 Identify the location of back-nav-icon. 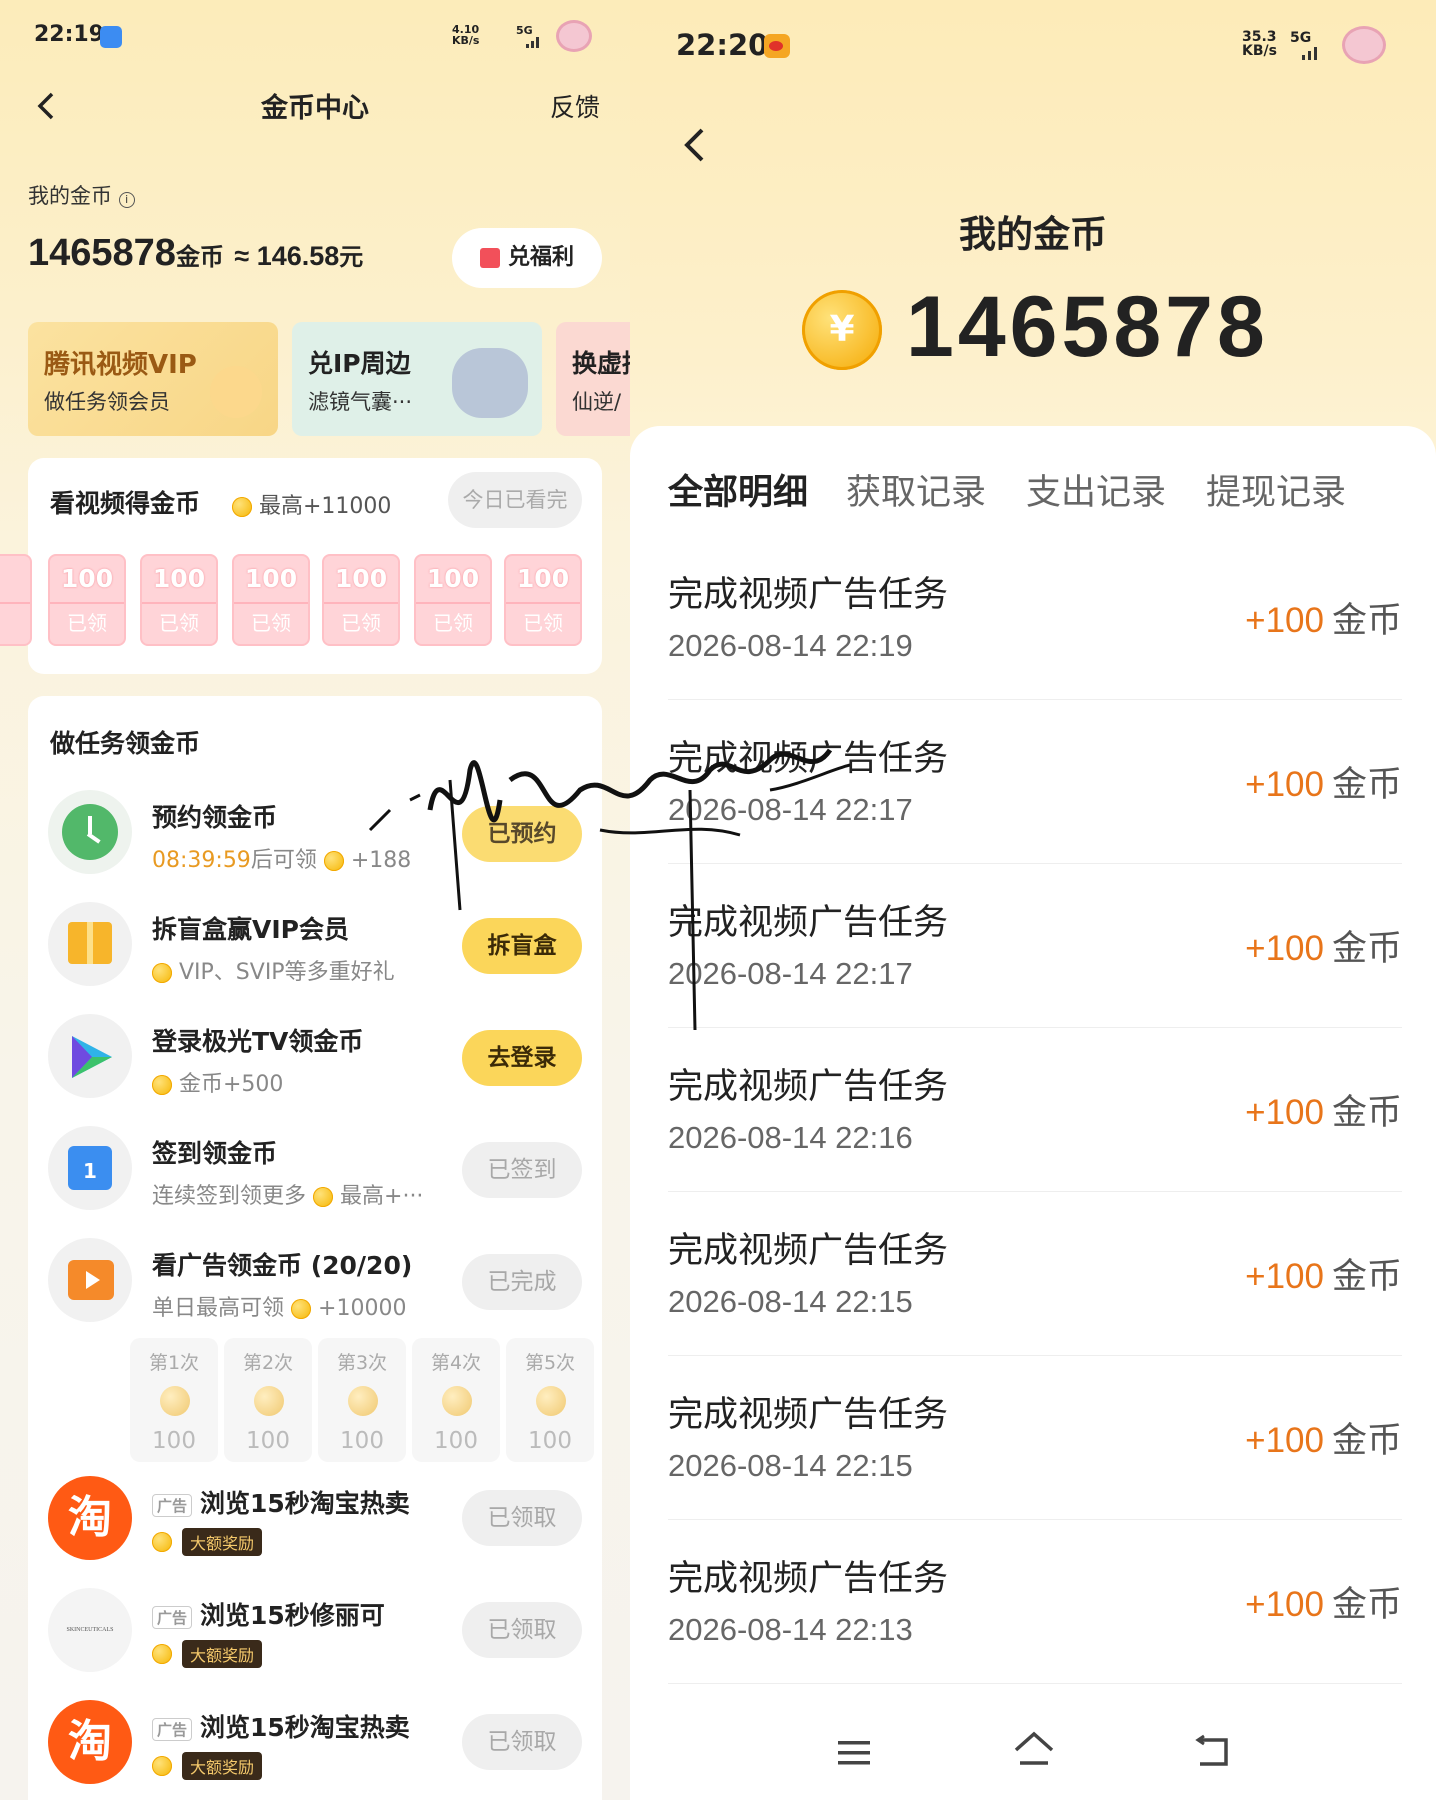
(1212, 1751).